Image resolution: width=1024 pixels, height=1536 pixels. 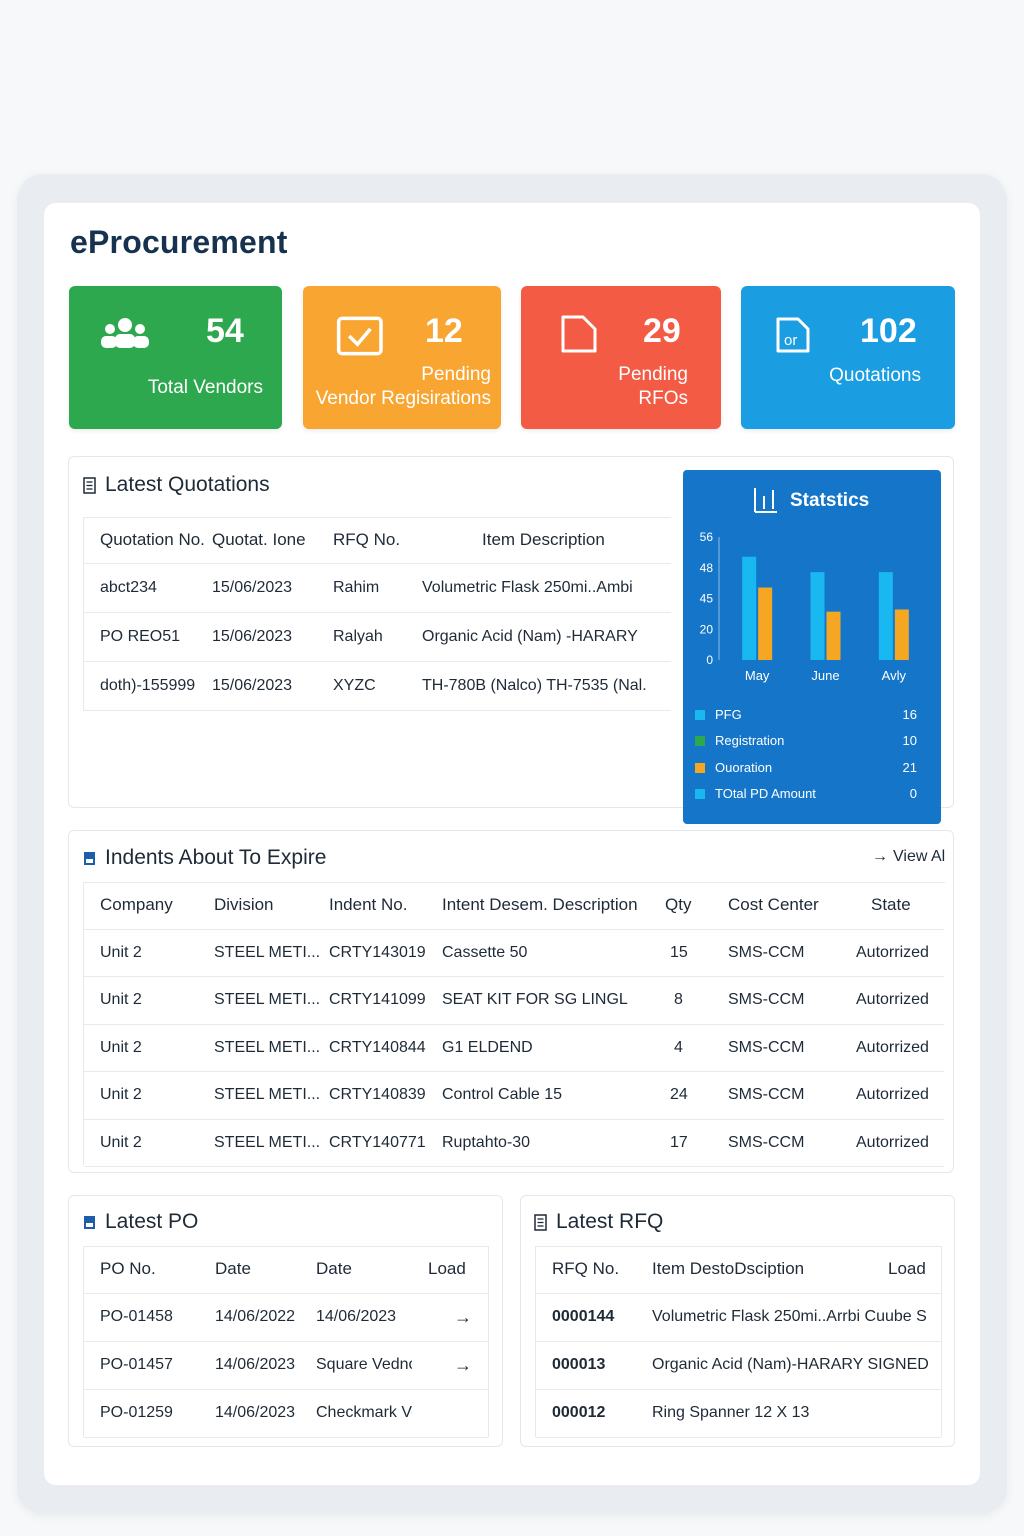 I want to click on arrow-right-icon: →, so click(x=880, y=856).